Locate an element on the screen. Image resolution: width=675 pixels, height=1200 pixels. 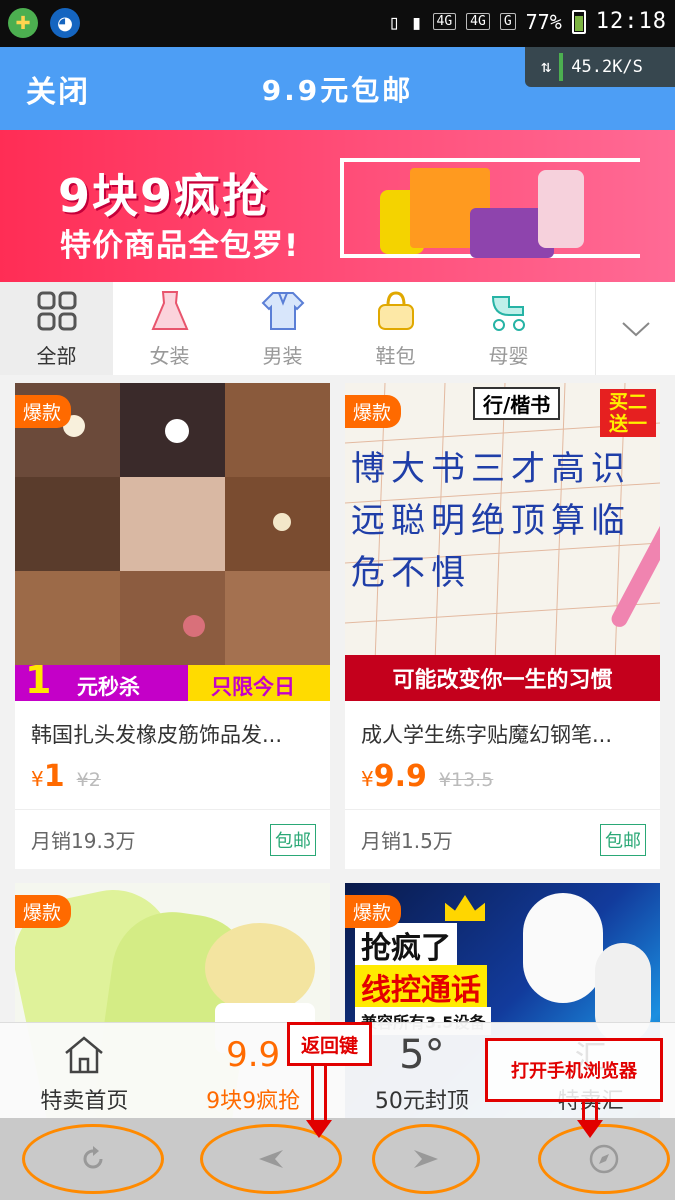
category-label: 全部 is located at coordinates (56, 356).